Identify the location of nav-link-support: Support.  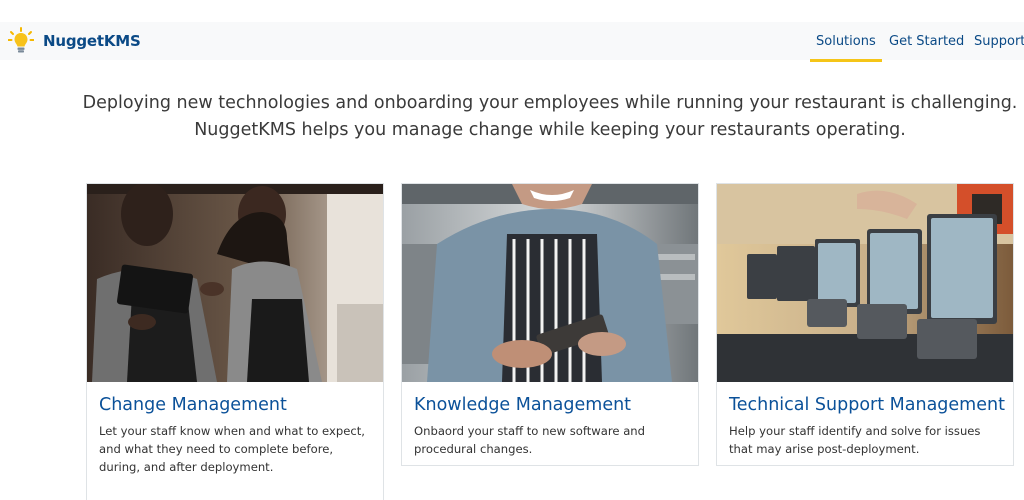
(999, 41).